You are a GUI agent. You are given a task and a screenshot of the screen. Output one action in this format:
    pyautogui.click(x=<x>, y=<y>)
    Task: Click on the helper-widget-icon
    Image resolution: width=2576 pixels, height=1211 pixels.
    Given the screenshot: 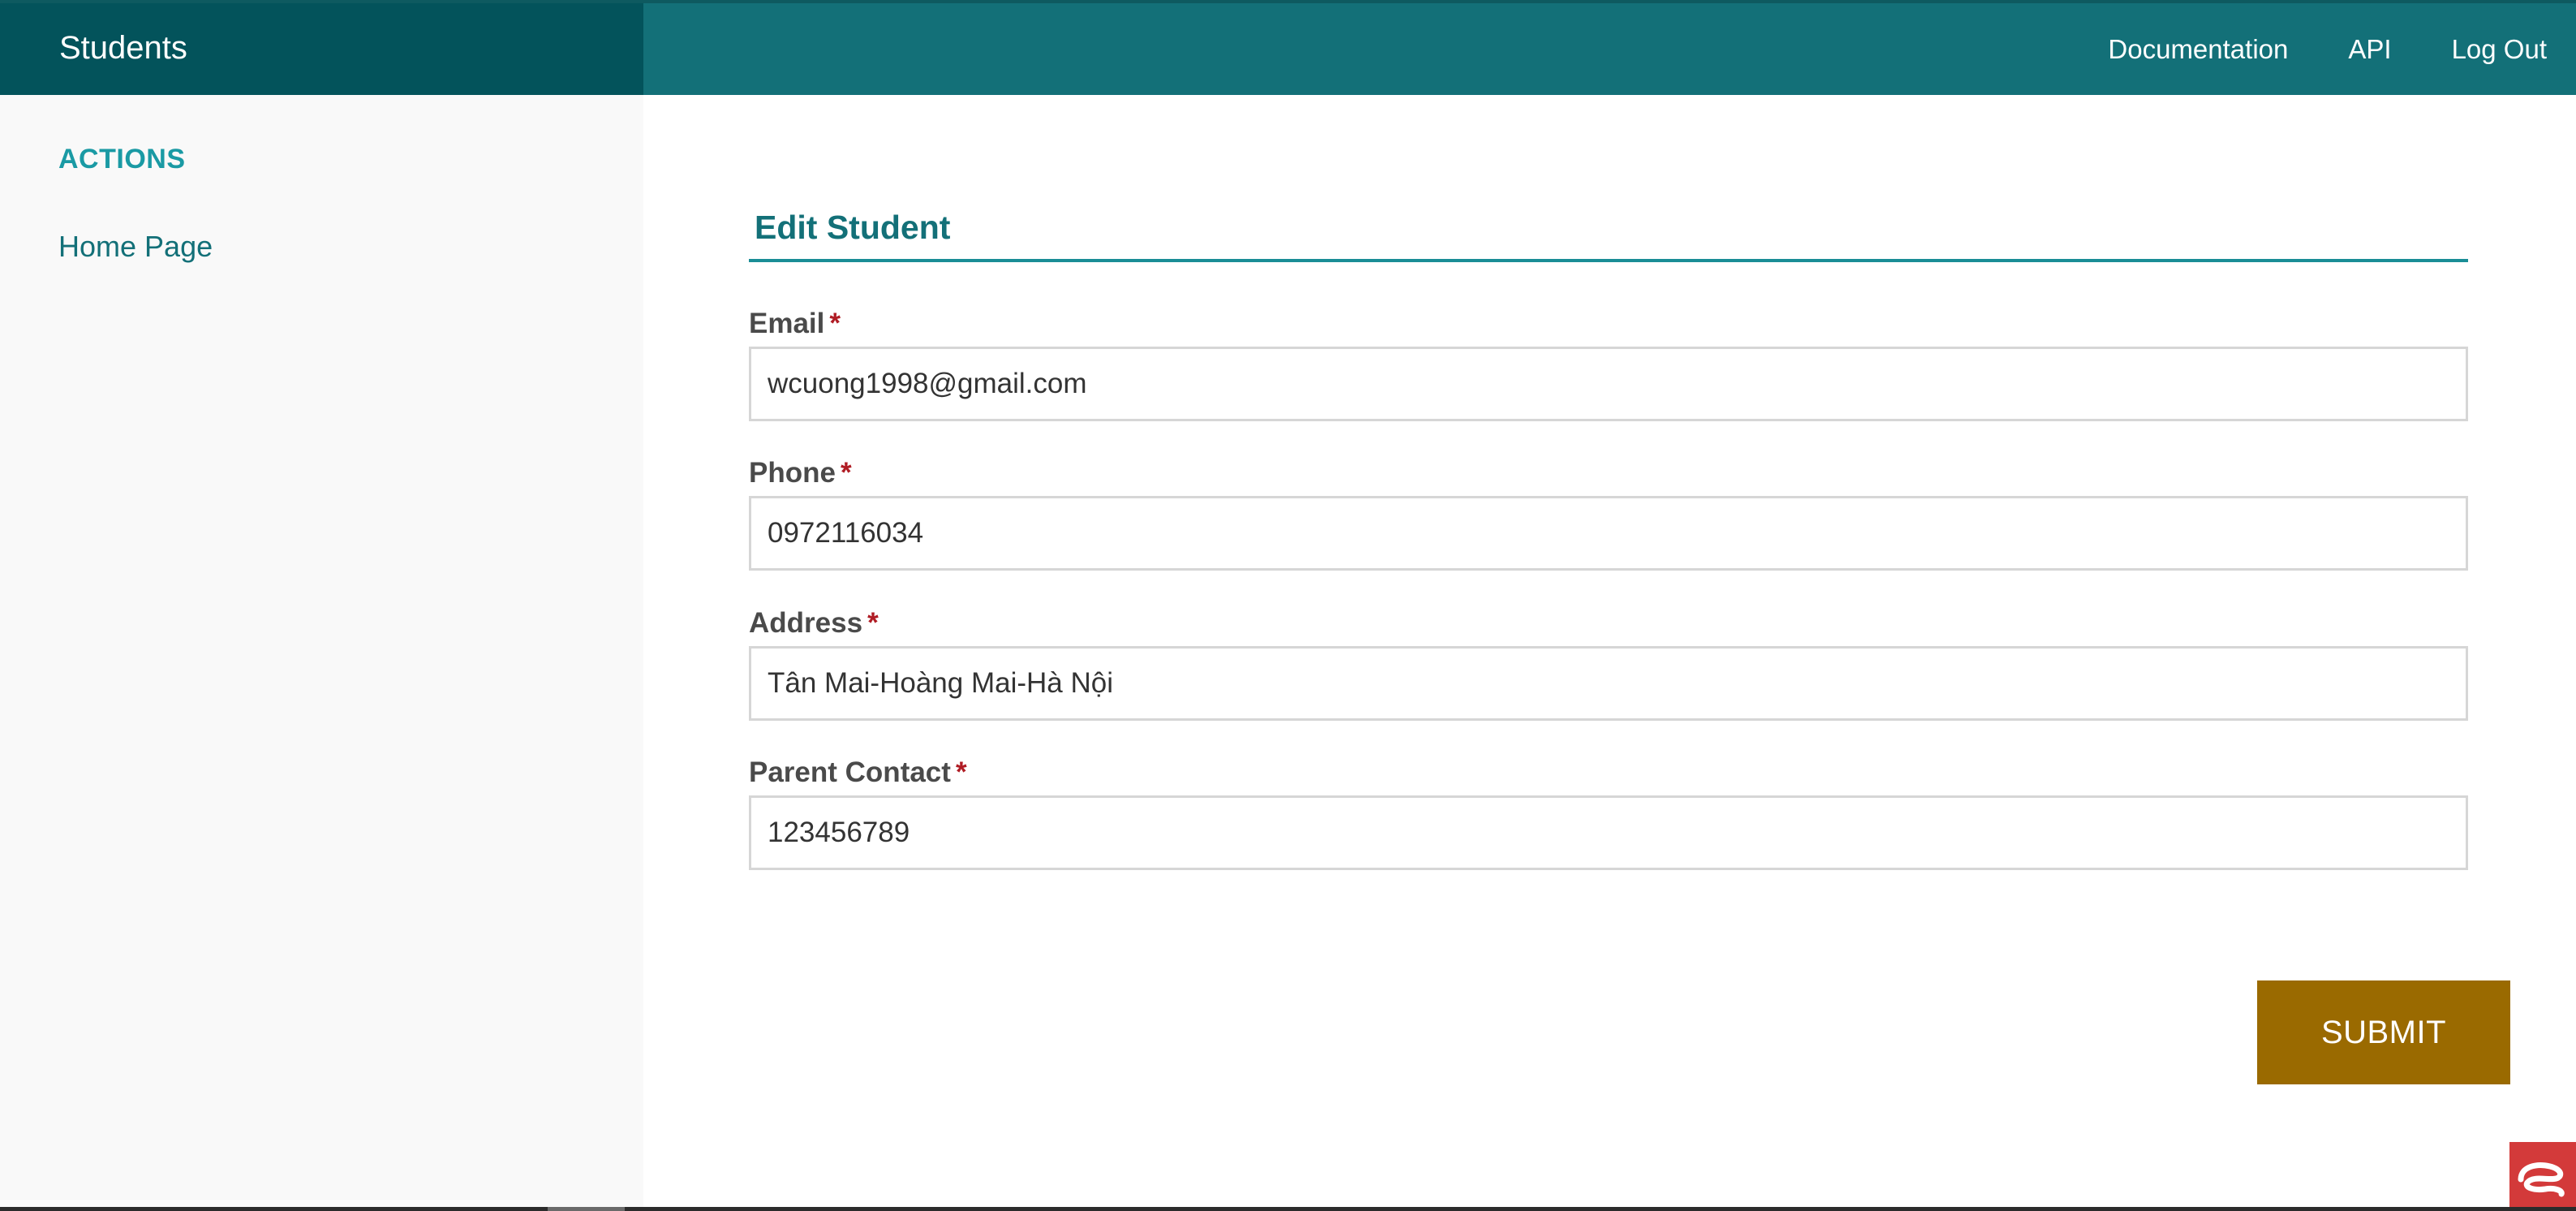 What is the action you would take?
    pyautogui.click(x=2541, y=1180)
    